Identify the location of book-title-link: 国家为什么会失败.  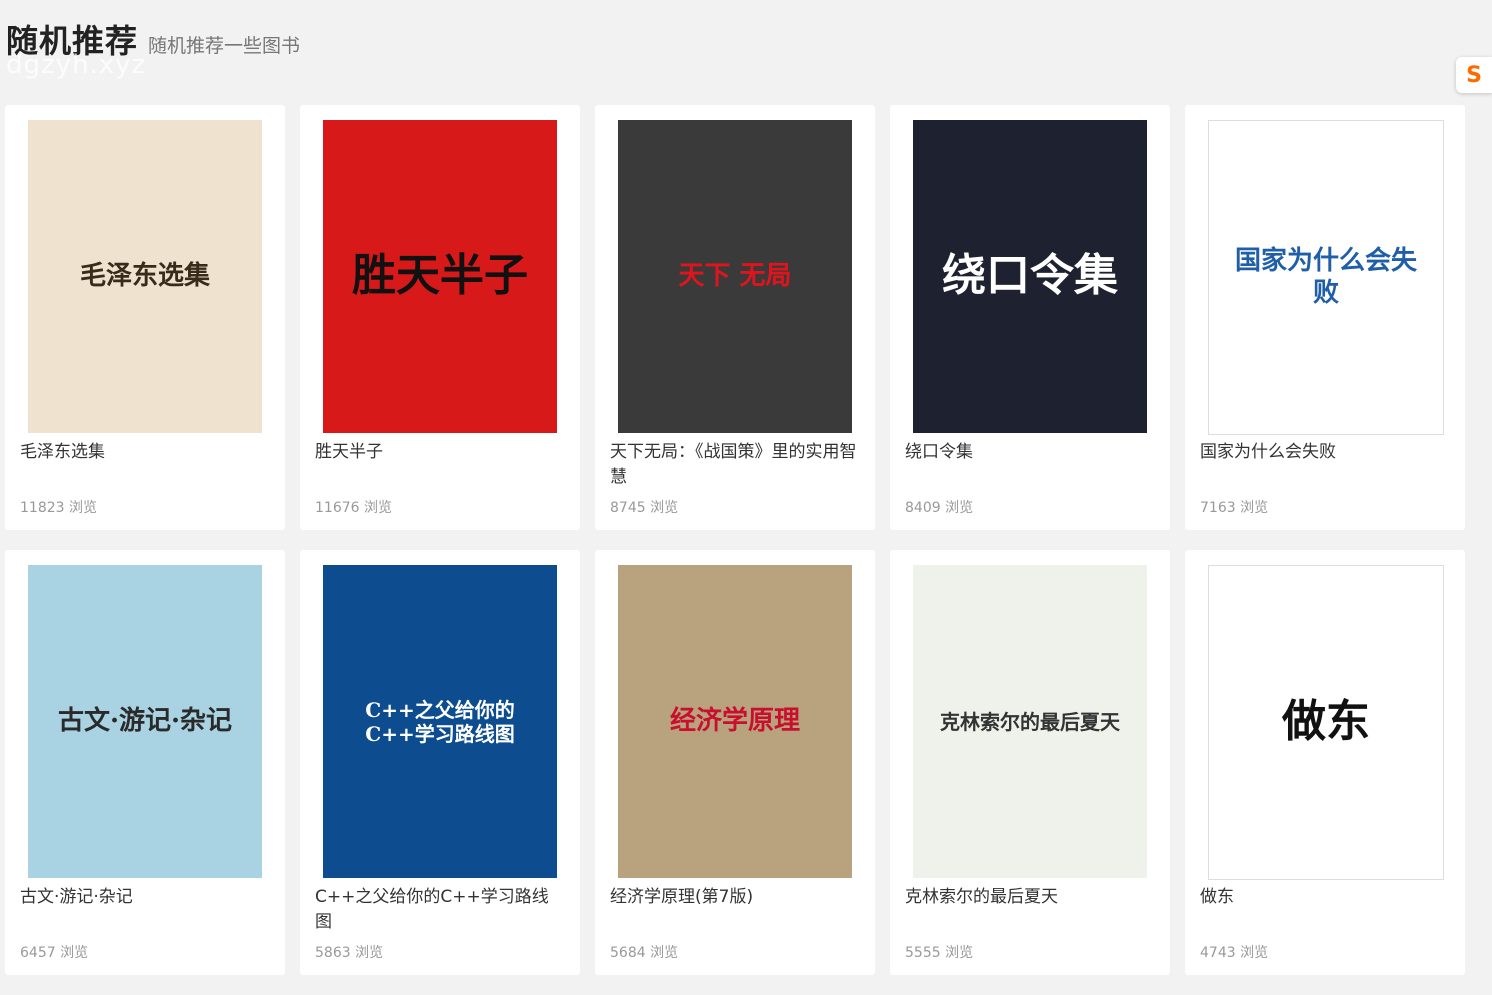
(1325, 452).